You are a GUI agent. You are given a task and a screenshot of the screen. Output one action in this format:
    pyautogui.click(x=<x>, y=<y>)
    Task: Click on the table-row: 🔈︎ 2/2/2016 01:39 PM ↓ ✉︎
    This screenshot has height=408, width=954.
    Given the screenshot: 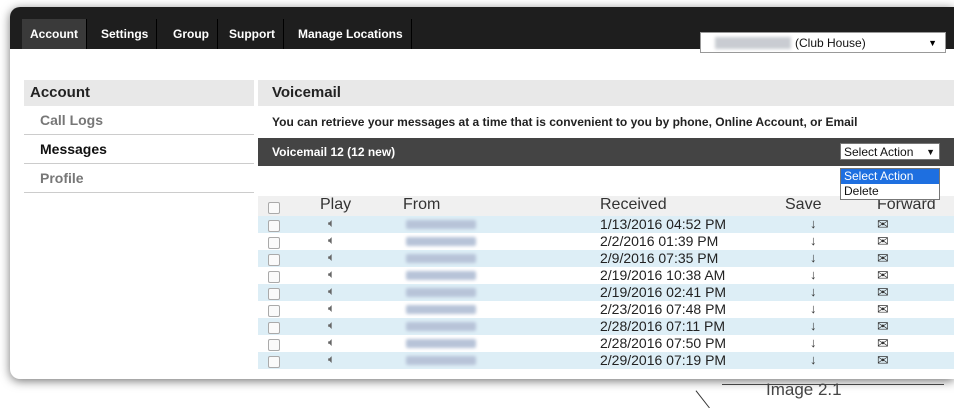 What is the action you would take?
    pyautogui.click(x=606, y=241)
    